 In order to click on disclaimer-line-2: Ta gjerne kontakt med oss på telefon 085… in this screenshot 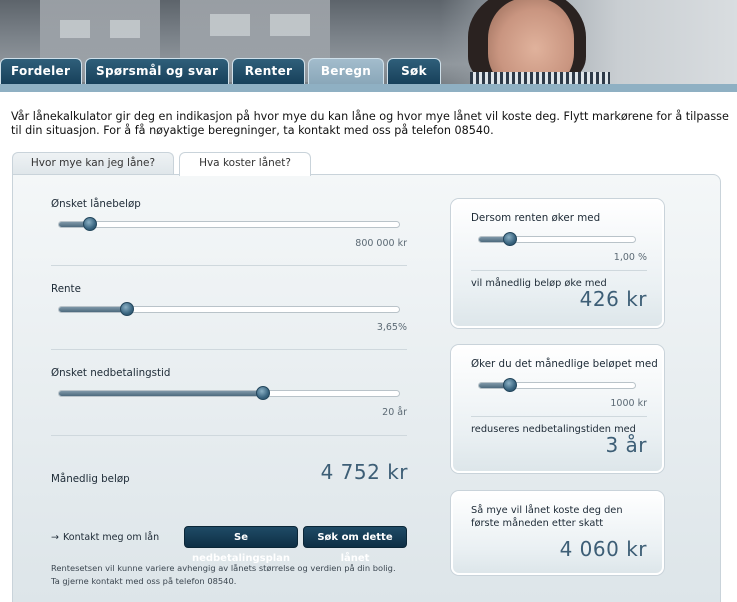, I will do `click(144, 581)`.